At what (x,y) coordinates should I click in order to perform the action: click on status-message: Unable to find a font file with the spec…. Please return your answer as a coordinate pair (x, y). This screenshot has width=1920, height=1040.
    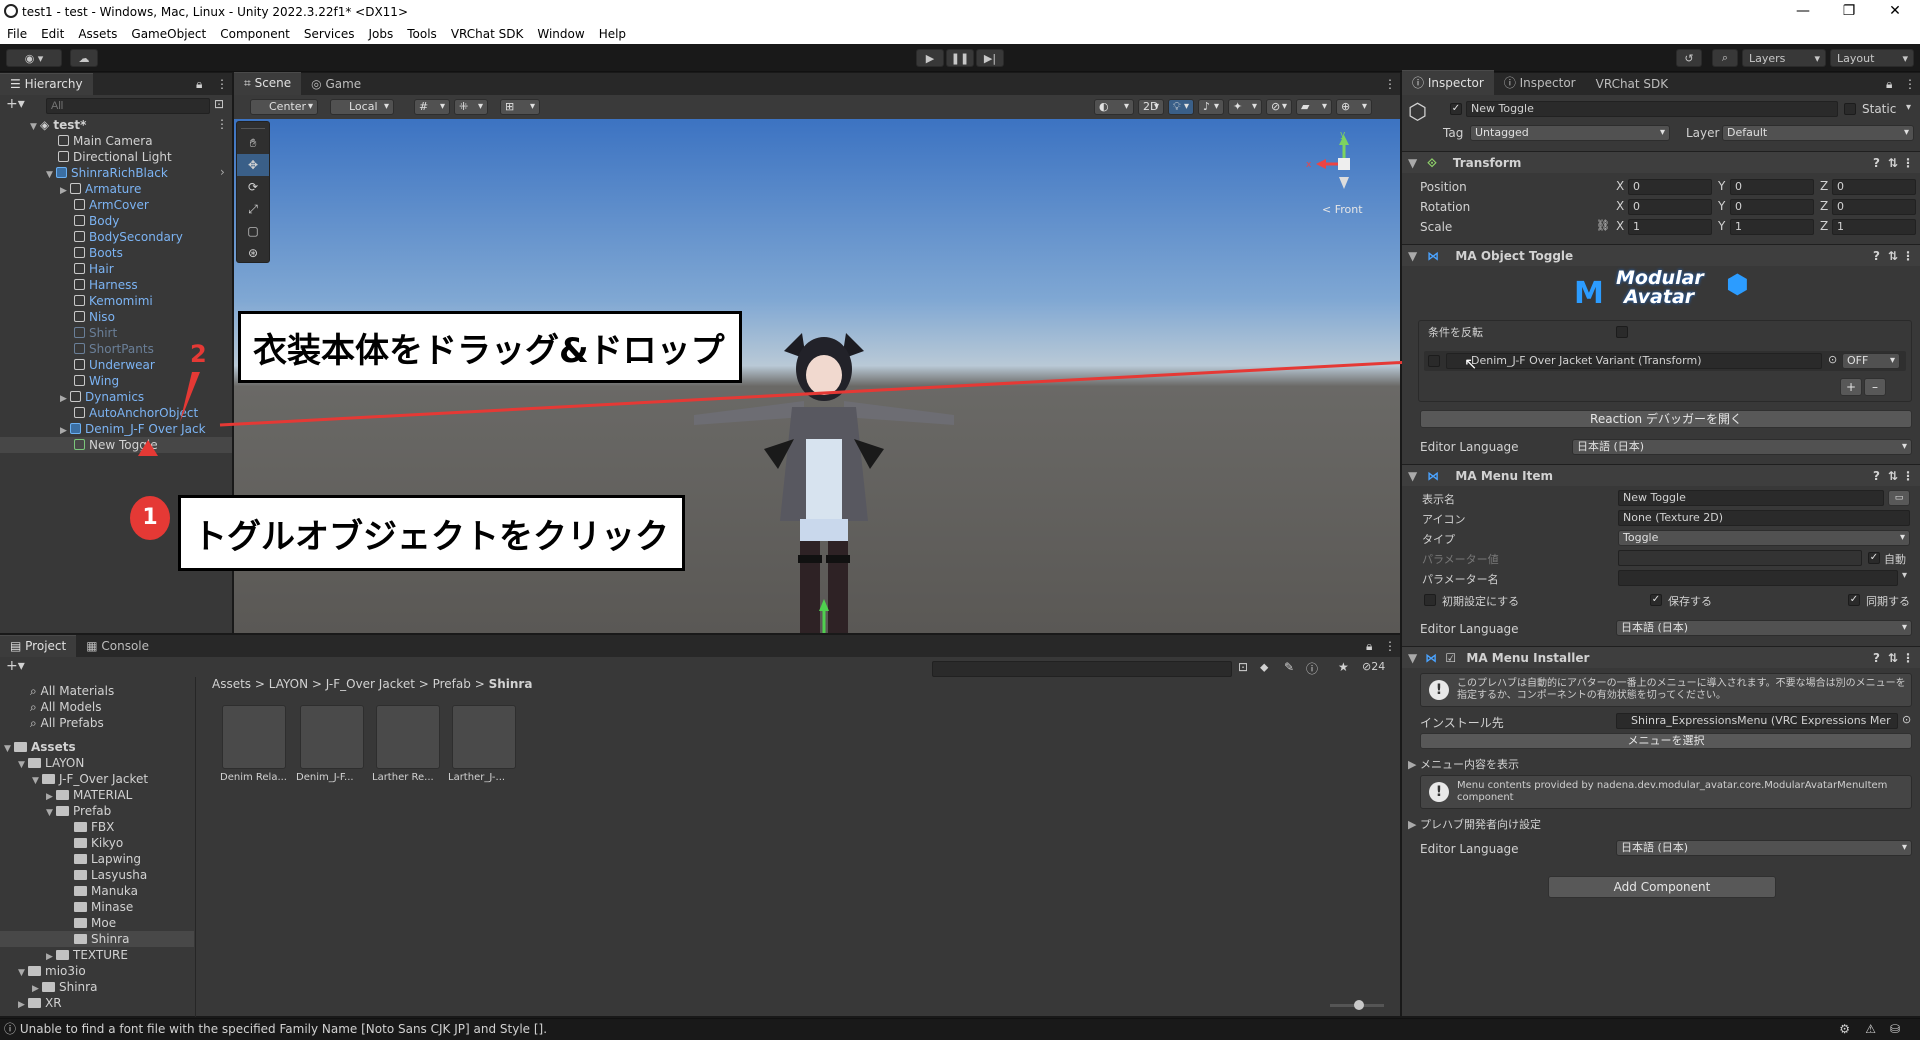
    Looking at the image, I should click on (283, 1029).